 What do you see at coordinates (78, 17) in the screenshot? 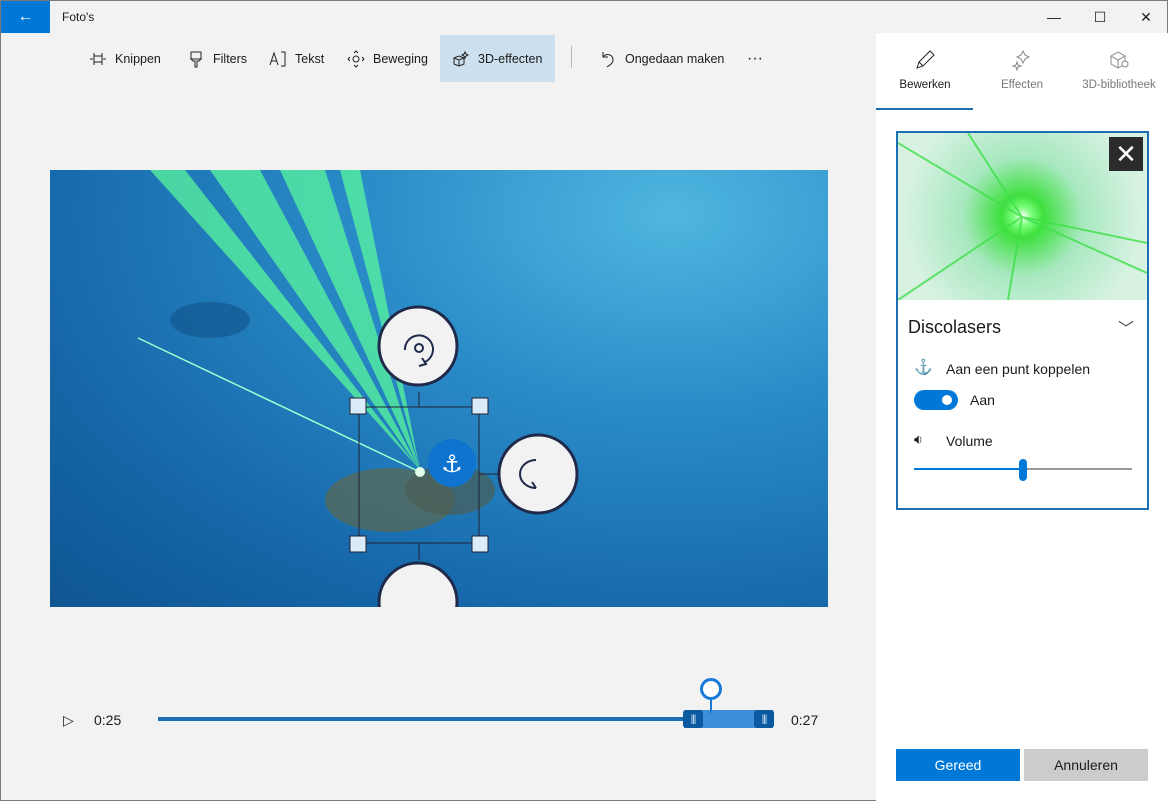
I see `app-title: Foto's` at bounding box center [78, 17].